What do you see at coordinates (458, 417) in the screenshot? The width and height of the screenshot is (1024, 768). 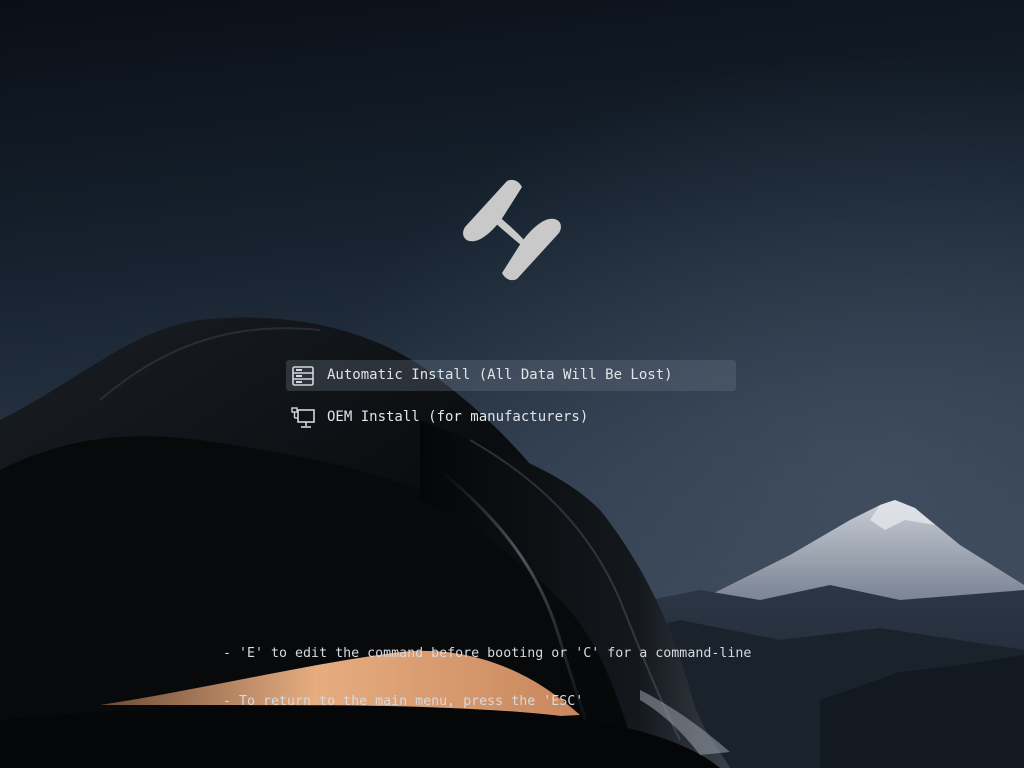 I see `menu-item-label: OEM Install (for manufacturers)` at bounding box center [458, 417].